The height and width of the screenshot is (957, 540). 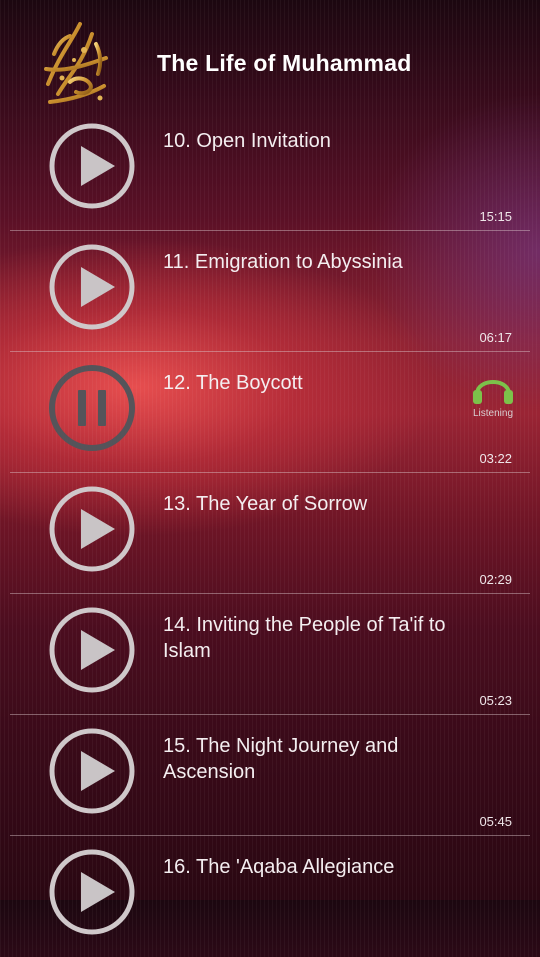 What do you see at coordinates (265, 504) in the screenshot?
I see `track-title: 13. The Year of Sorrow` at bounding box center [265, 504].